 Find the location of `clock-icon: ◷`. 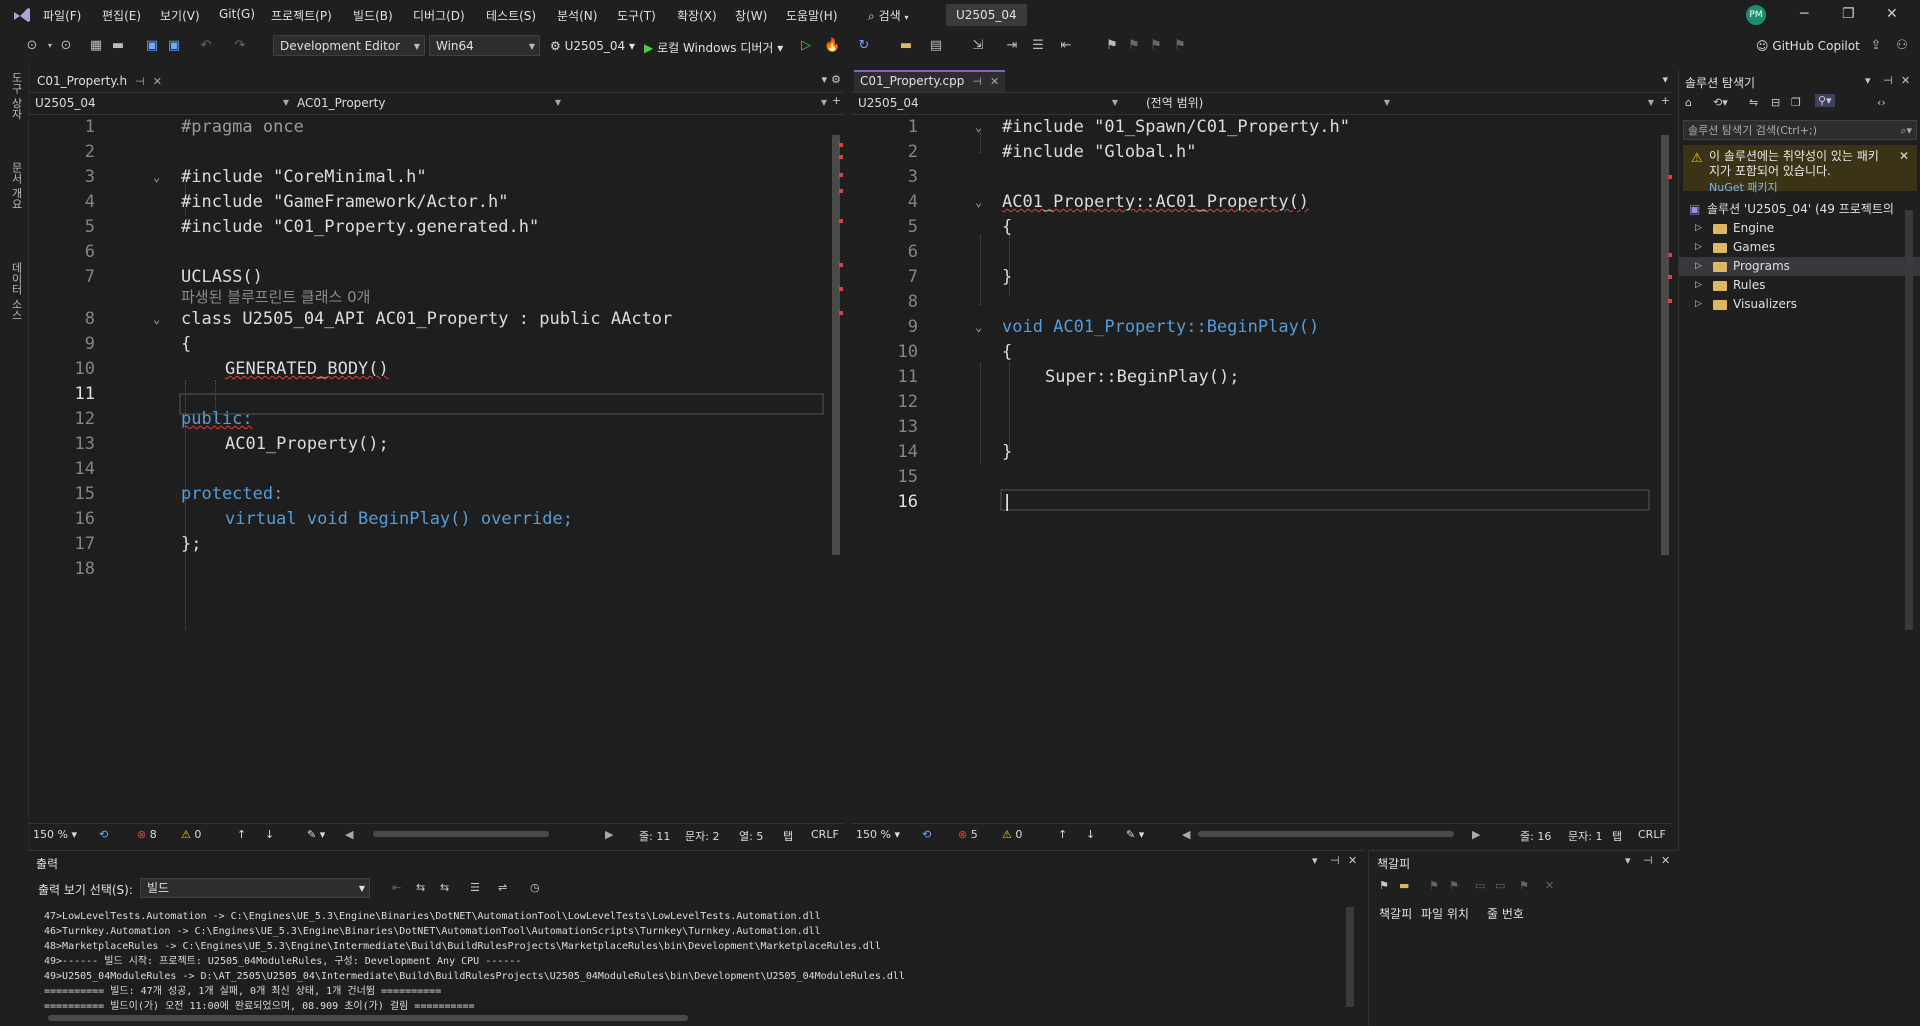

clock-icon: ◷ is located at coordinates (535, 887).